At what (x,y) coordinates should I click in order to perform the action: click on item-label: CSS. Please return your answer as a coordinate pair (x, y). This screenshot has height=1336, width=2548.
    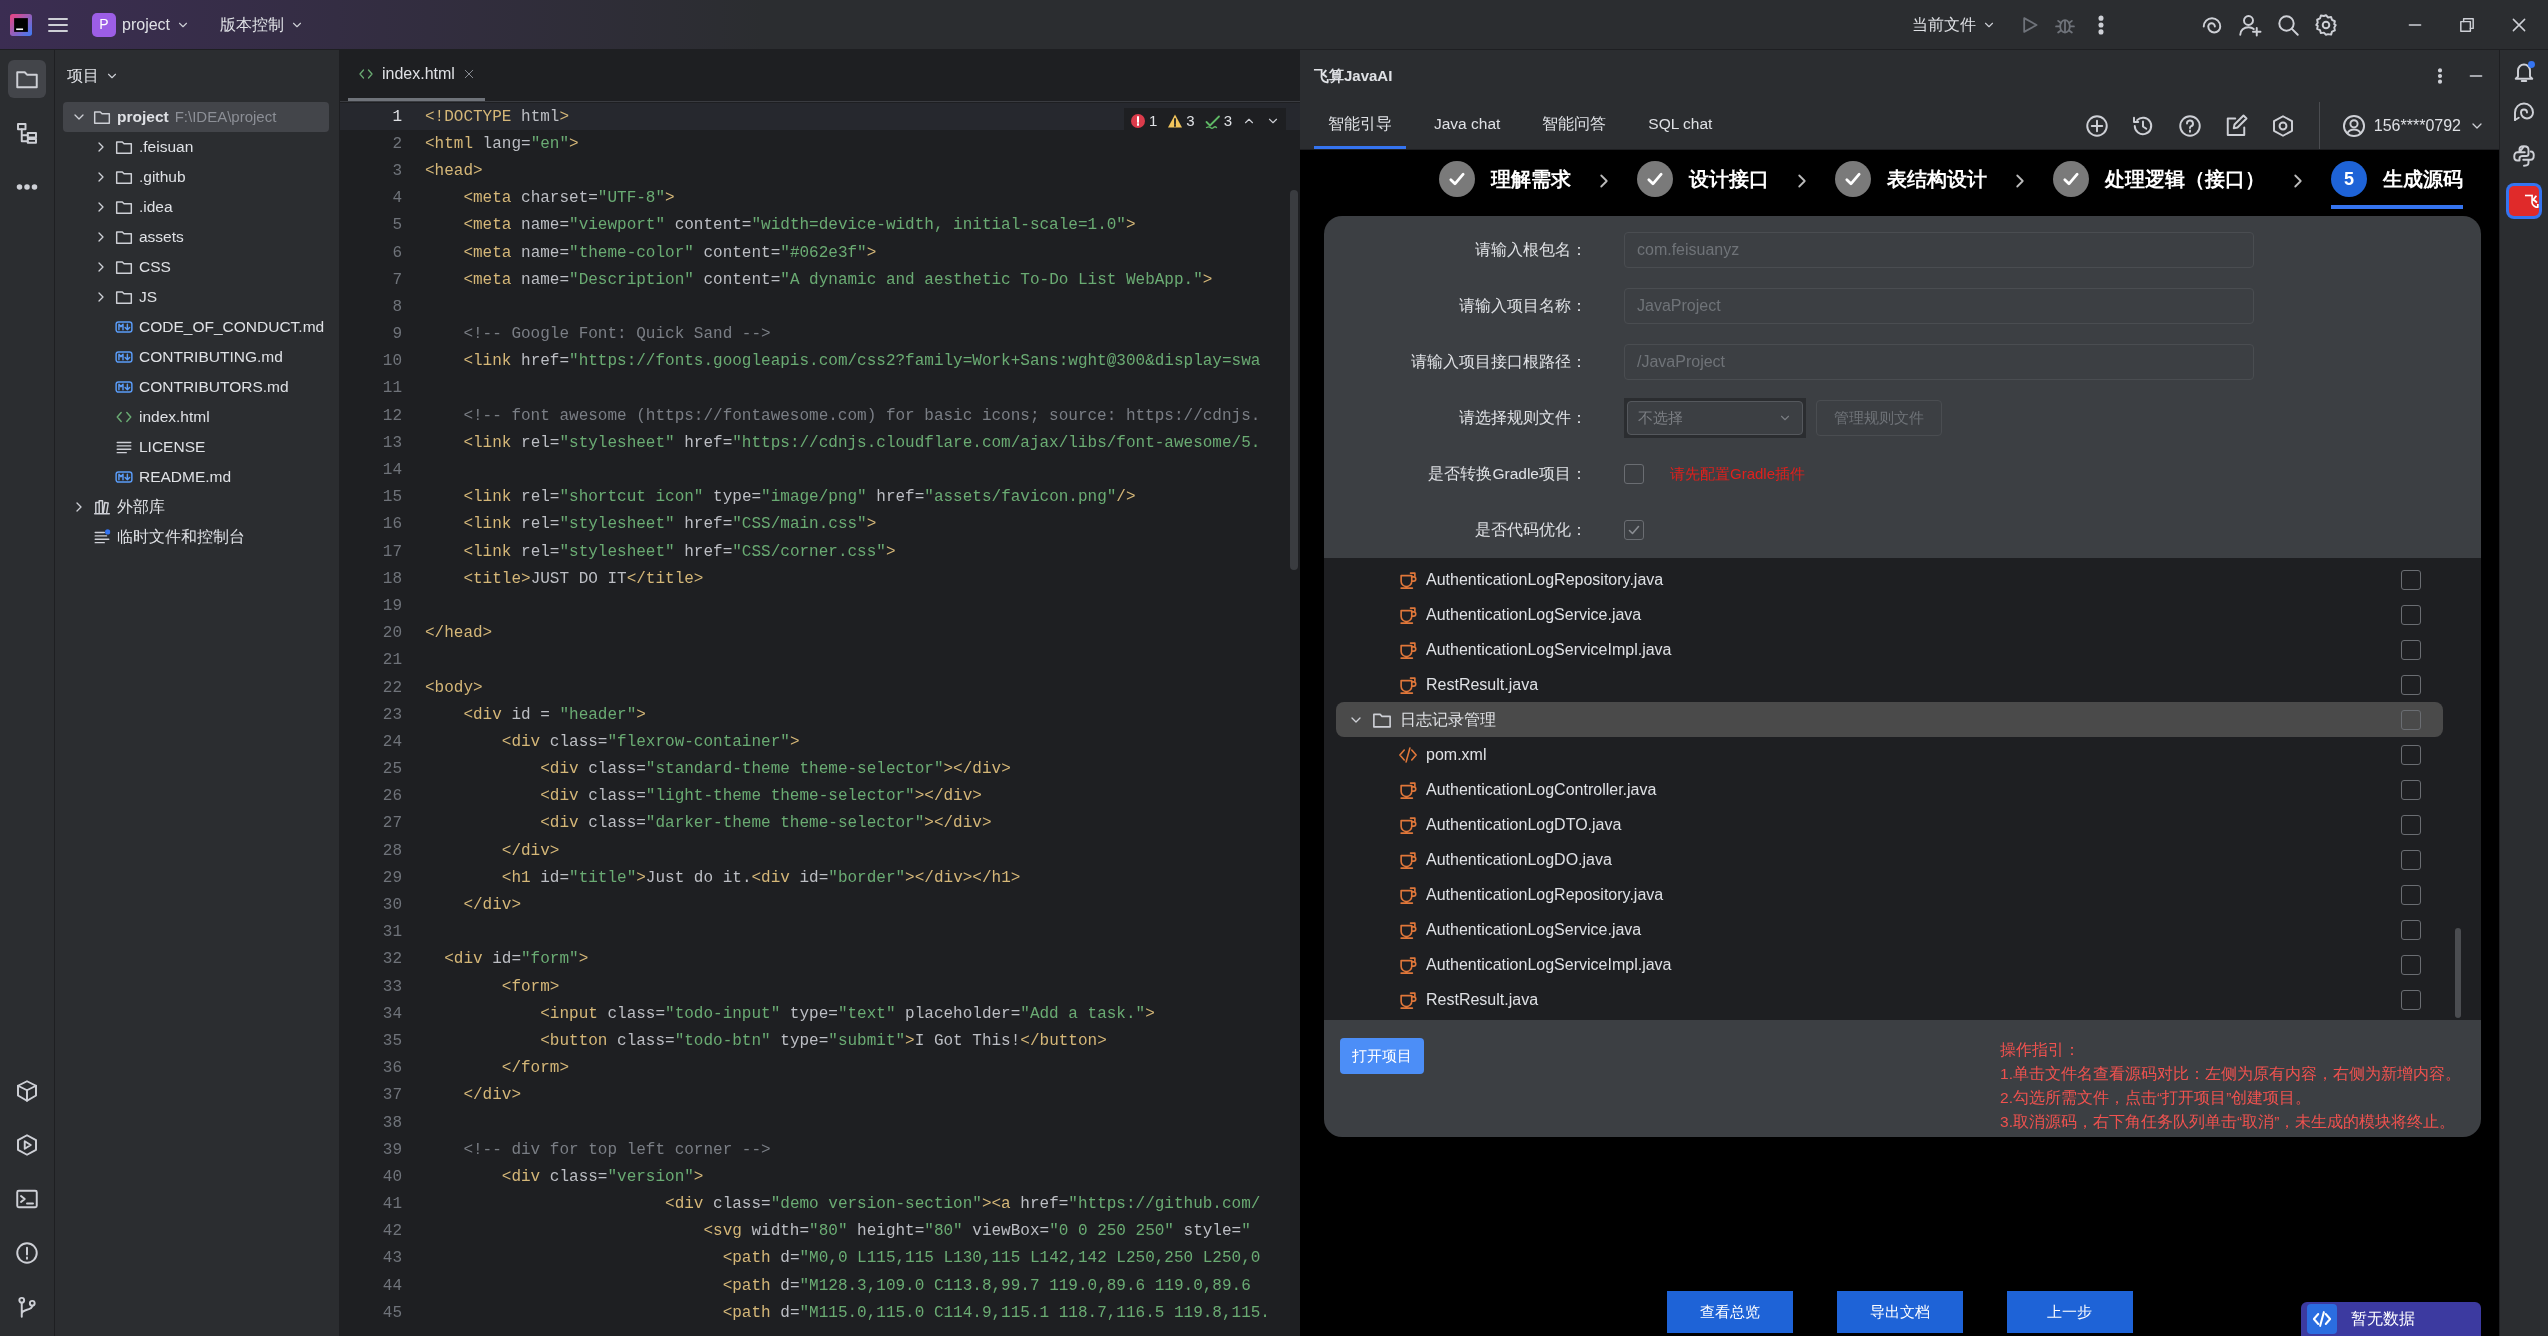
    Looking at the image, I should click on (155, 267).